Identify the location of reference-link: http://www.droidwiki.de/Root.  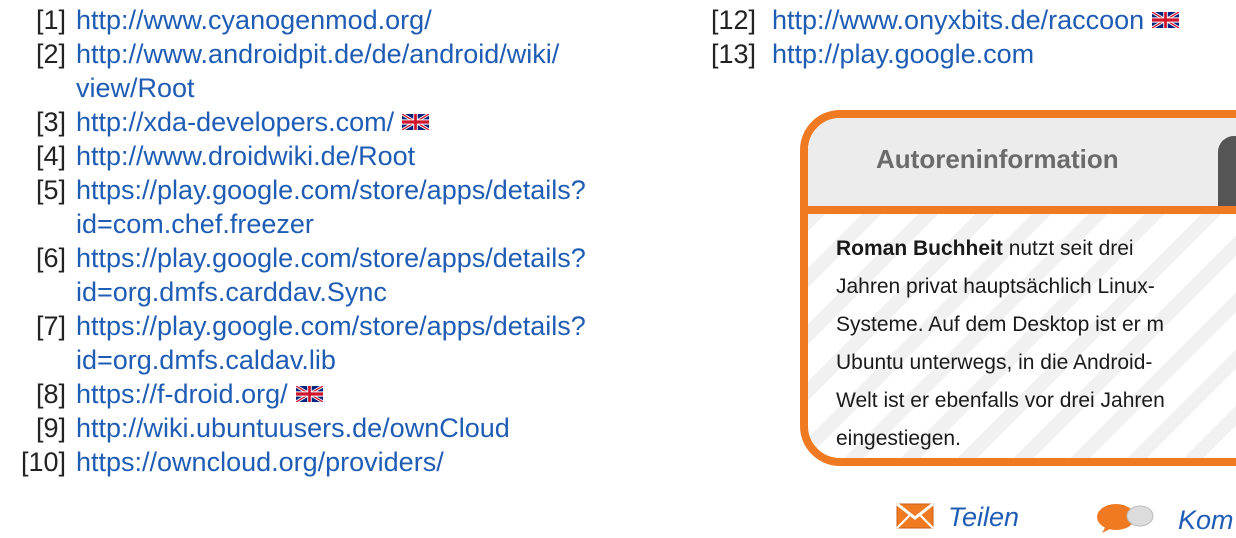
(245, 156).